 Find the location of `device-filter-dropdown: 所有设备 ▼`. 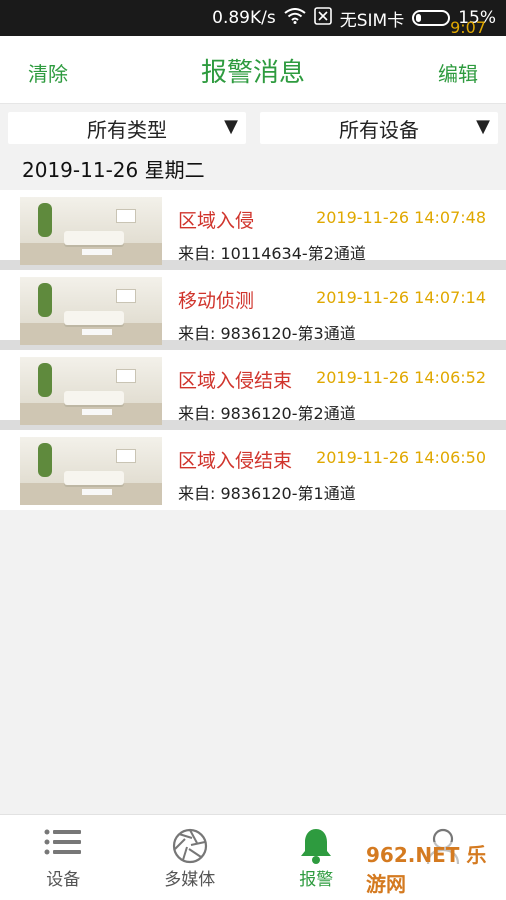

device-filter-dropdown: 所有设备 ▼ is located at coordinates (379, 128).